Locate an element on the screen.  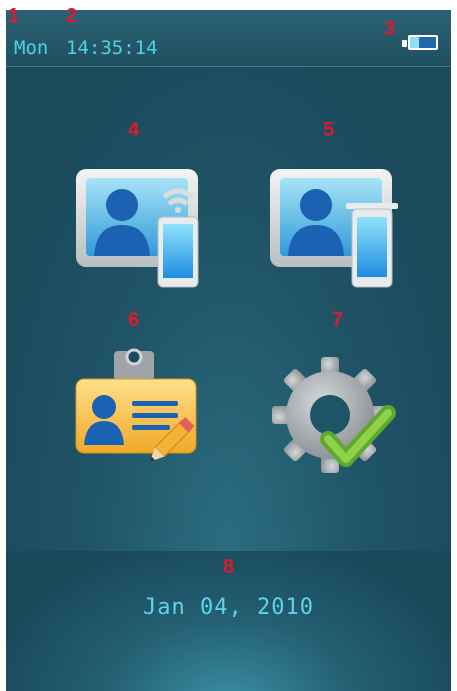
marker-8: 8 is located at coordinates (229, 567).